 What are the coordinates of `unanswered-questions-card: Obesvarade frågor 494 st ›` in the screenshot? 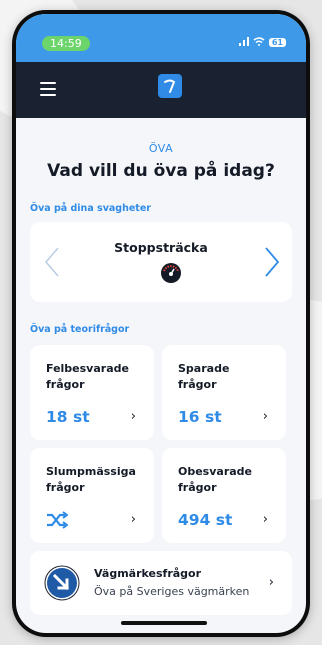 It's located at (224, 495).